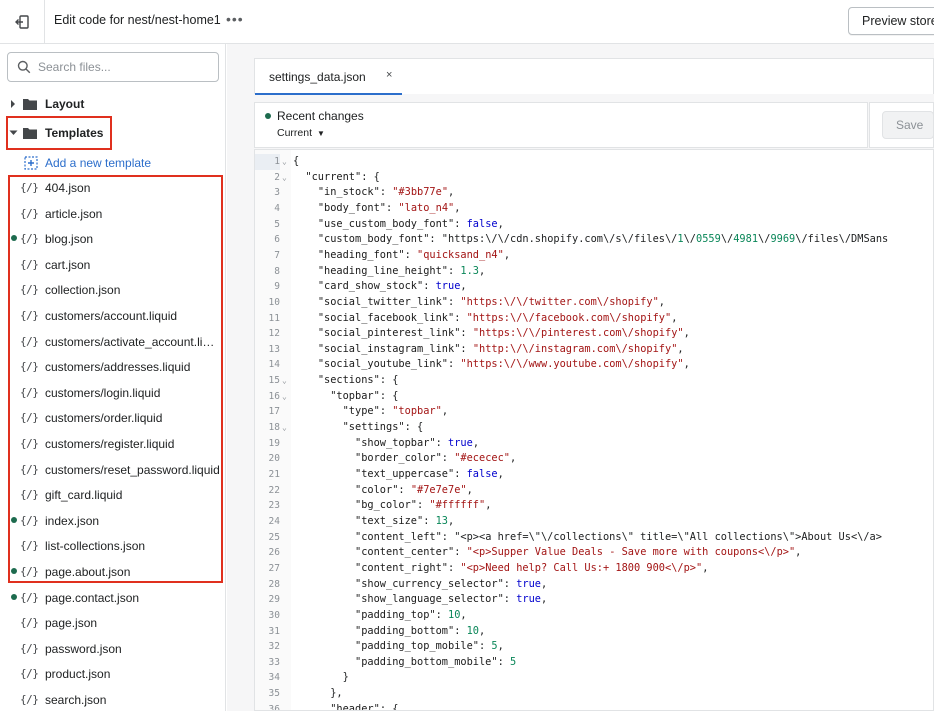 The width and height of the screenshot is (934, 711). Describe the element at coordinates (113, 163) in the screenshot. I see `add-new-template-link: Add a new template` at that location.